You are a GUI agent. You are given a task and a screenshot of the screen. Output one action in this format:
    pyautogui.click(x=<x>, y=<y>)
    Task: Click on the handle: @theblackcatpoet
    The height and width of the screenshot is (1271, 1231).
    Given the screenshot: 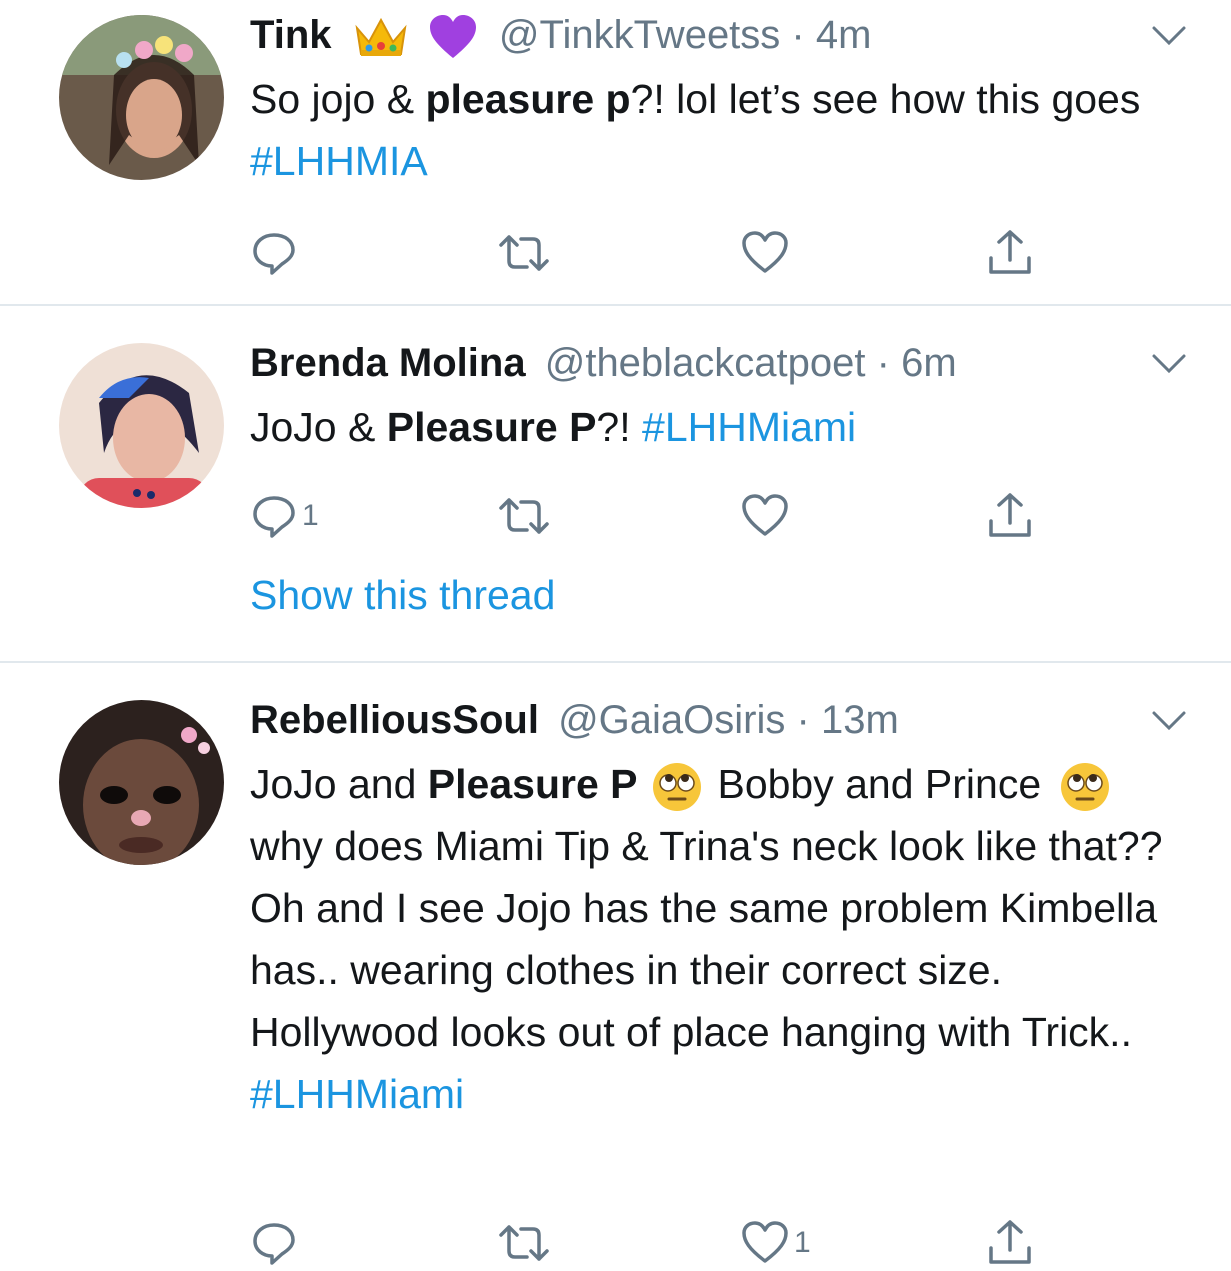 What is the action you would take?
    pyautogui.click(x=705, y=363)
    